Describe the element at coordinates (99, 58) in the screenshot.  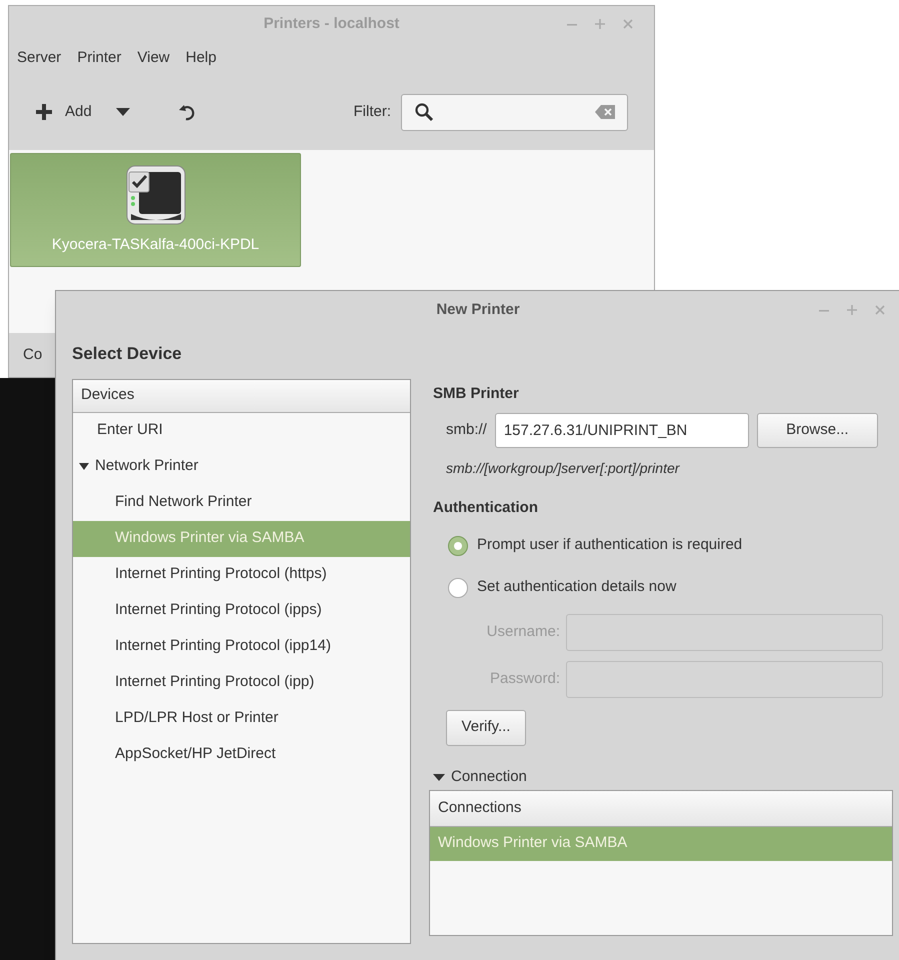
I see `menu-item: Printer` at that location.